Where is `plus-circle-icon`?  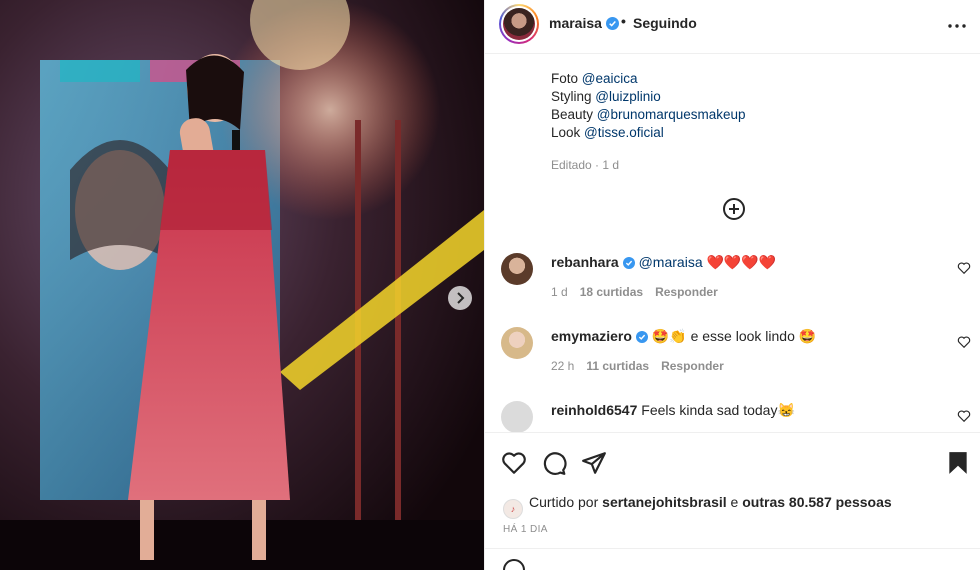
plus-circle-icon is located at coordinates (734, 209).